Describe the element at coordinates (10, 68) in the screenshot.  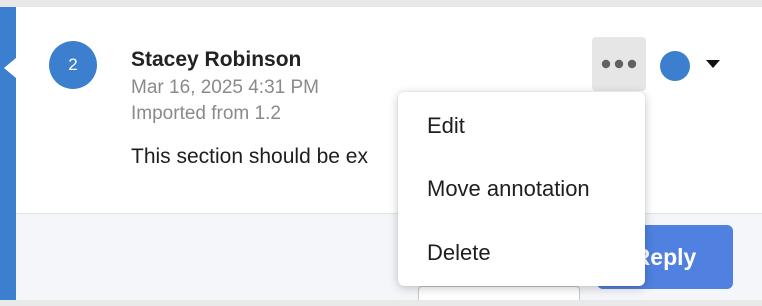
I see `pointer-notch` at that location.